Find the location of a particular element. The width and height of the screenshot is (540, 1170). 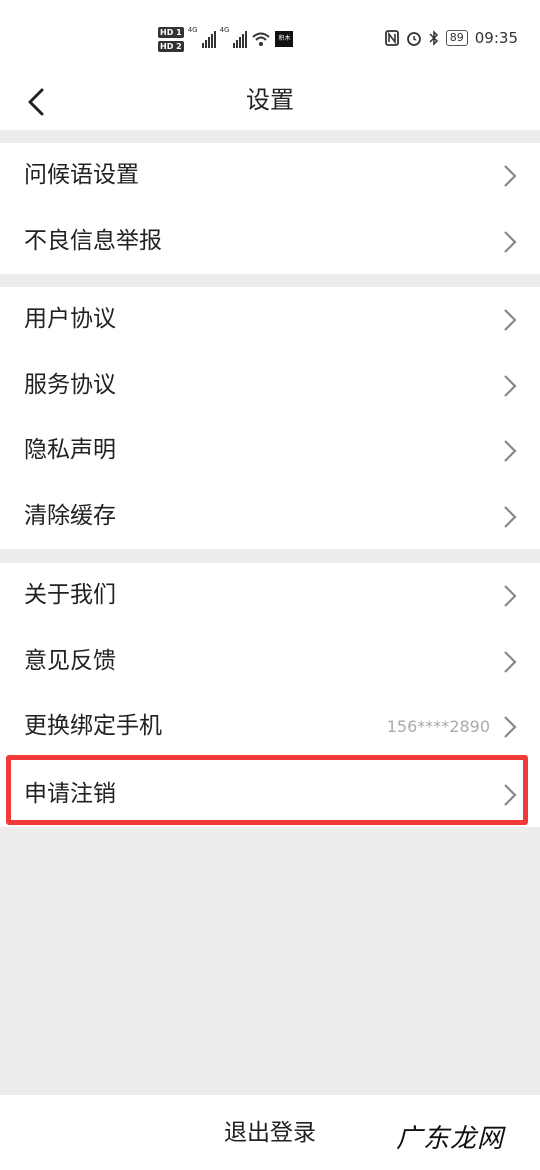

app-badge-icon: 积木 is located at coordinates (284, 39).